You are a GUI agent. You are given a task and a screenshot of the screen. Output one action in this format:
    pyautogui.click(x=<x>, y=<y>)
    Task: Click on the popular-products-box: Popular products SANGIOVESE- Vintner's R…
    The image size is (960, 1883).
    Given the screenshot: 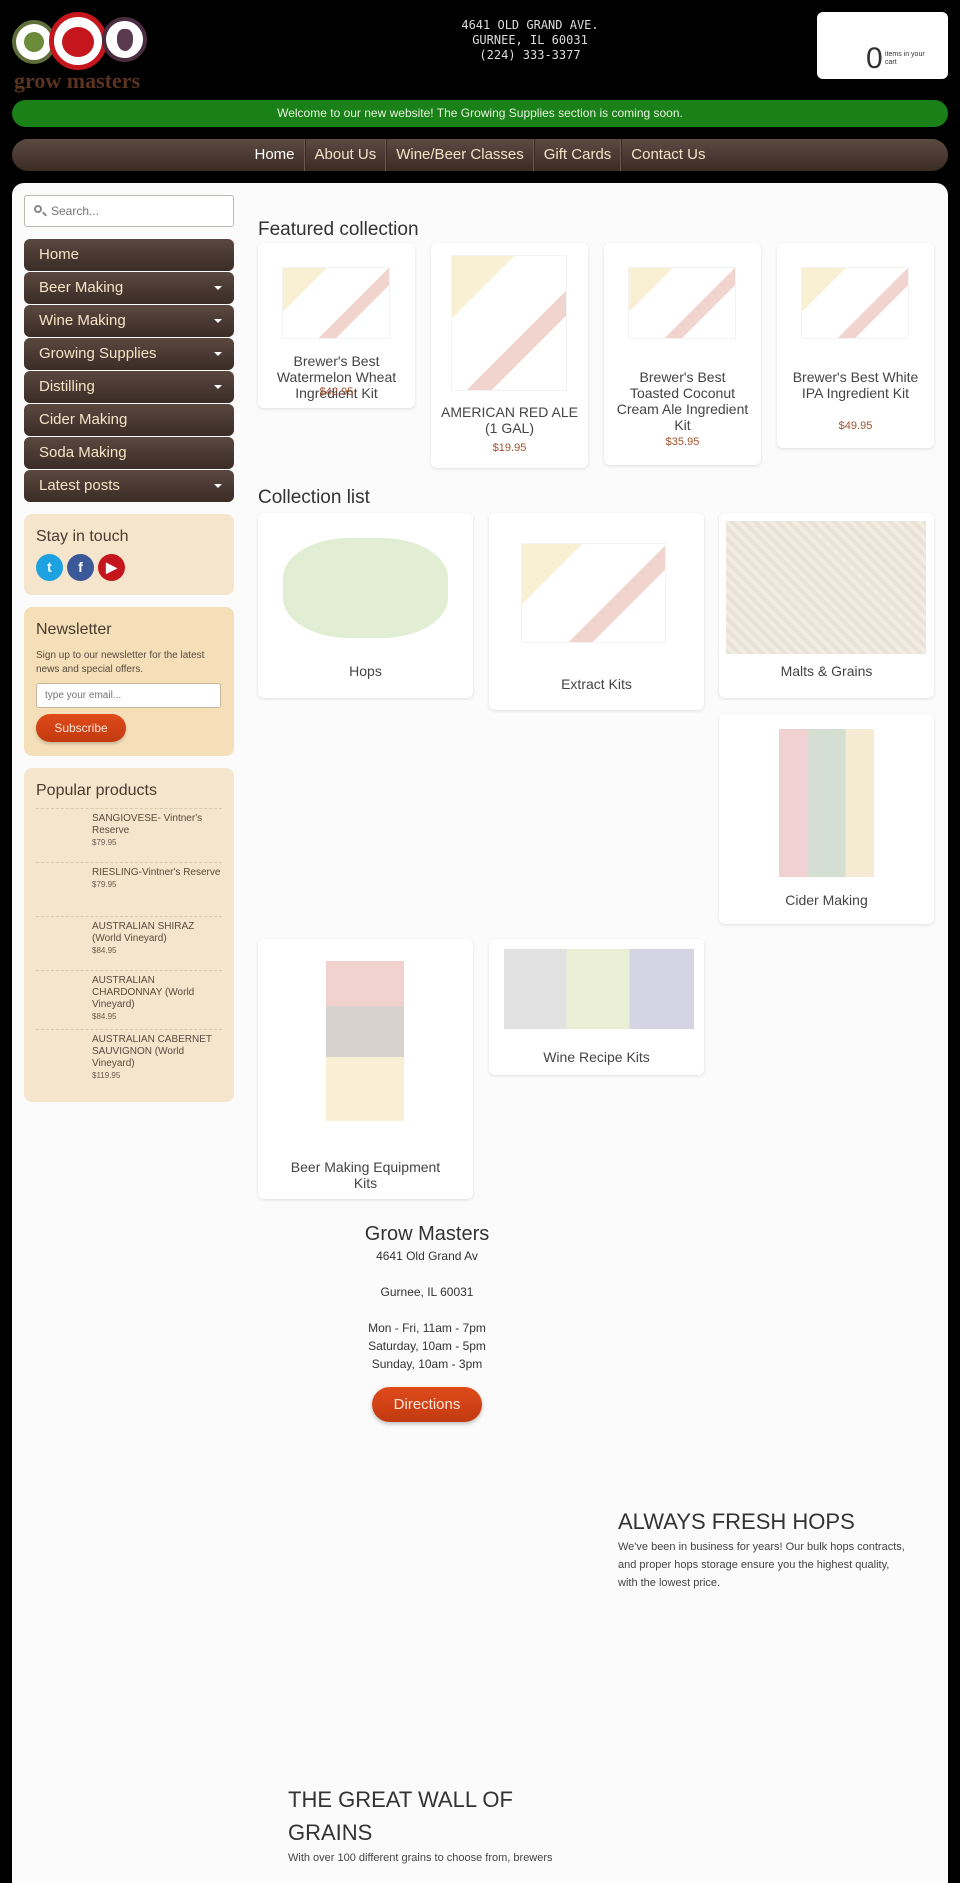 What is the action you would take?
    pyautogui.click(x=129, y=935)
    